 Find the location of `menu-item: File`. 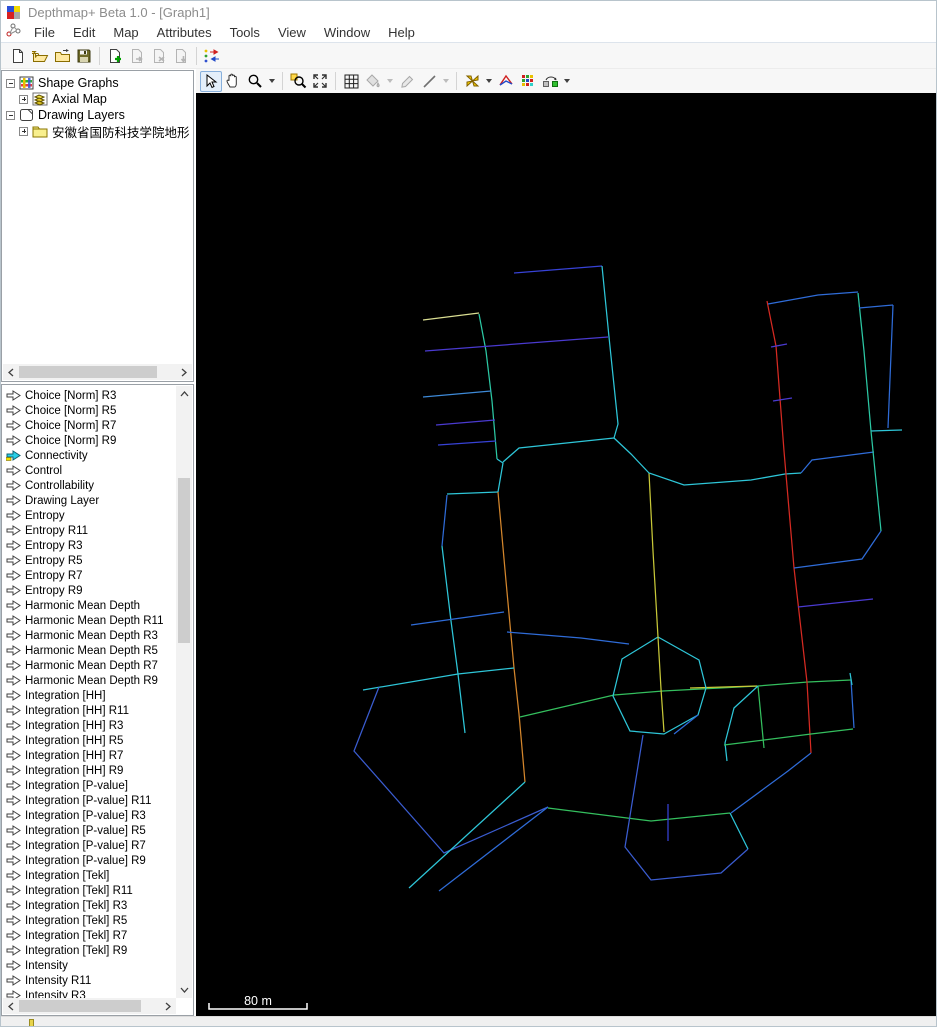

menu-item: File is located at coordinates (44, 32).